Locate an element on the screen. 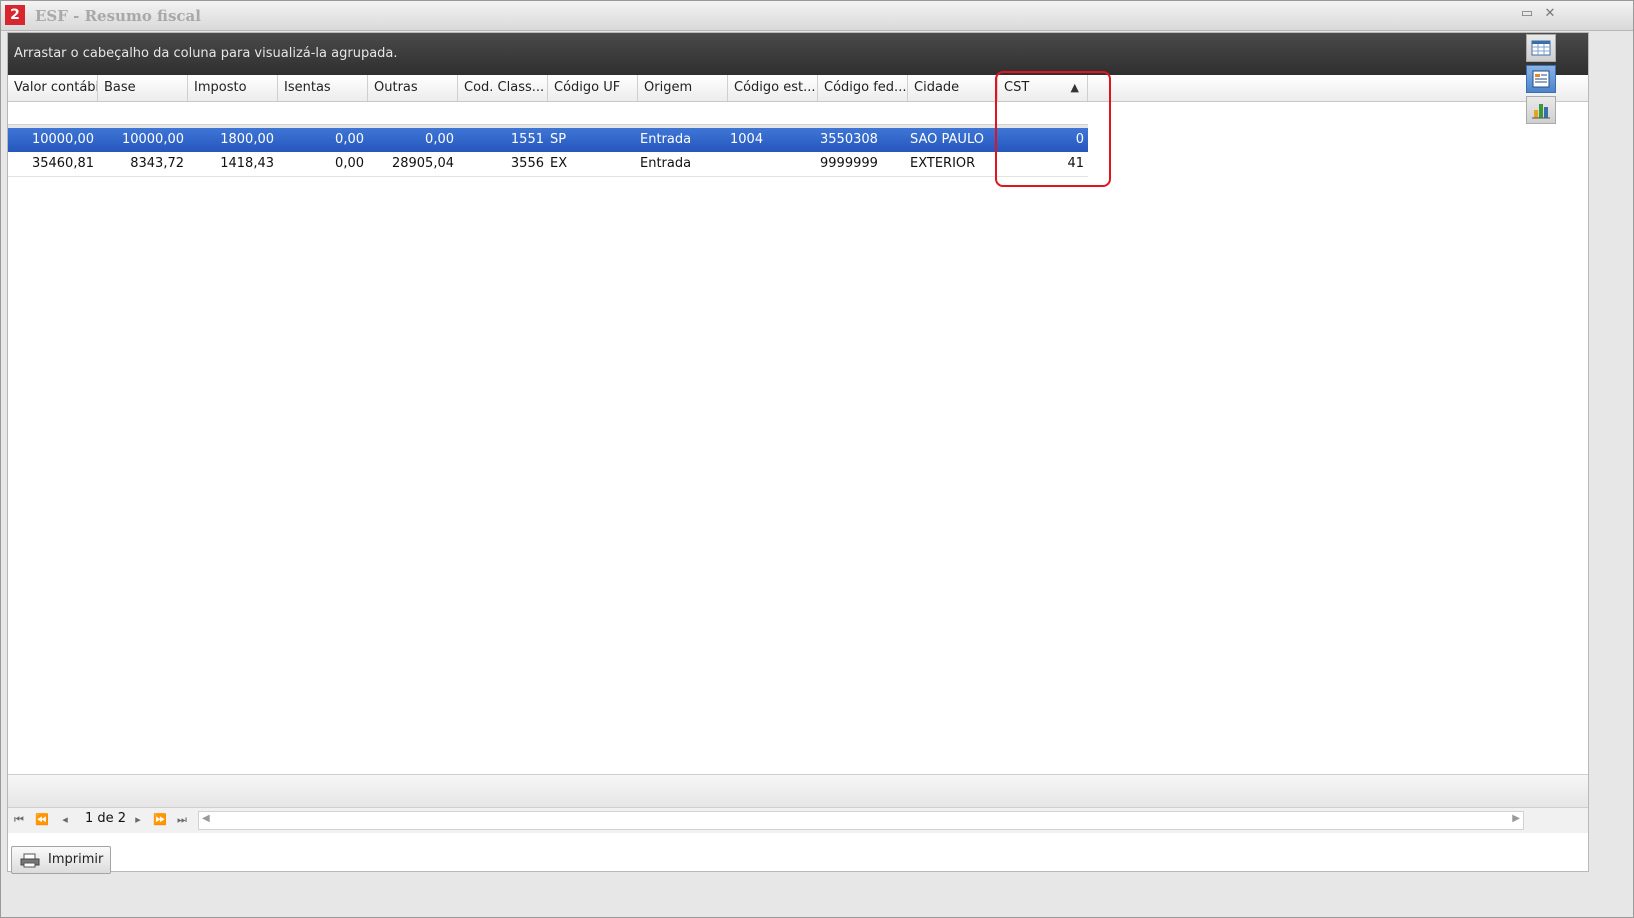 Image resolution: width=1634 pixels, height=918 pixels. cell-codigo-uf: EX is located at coordinates (559, 163).